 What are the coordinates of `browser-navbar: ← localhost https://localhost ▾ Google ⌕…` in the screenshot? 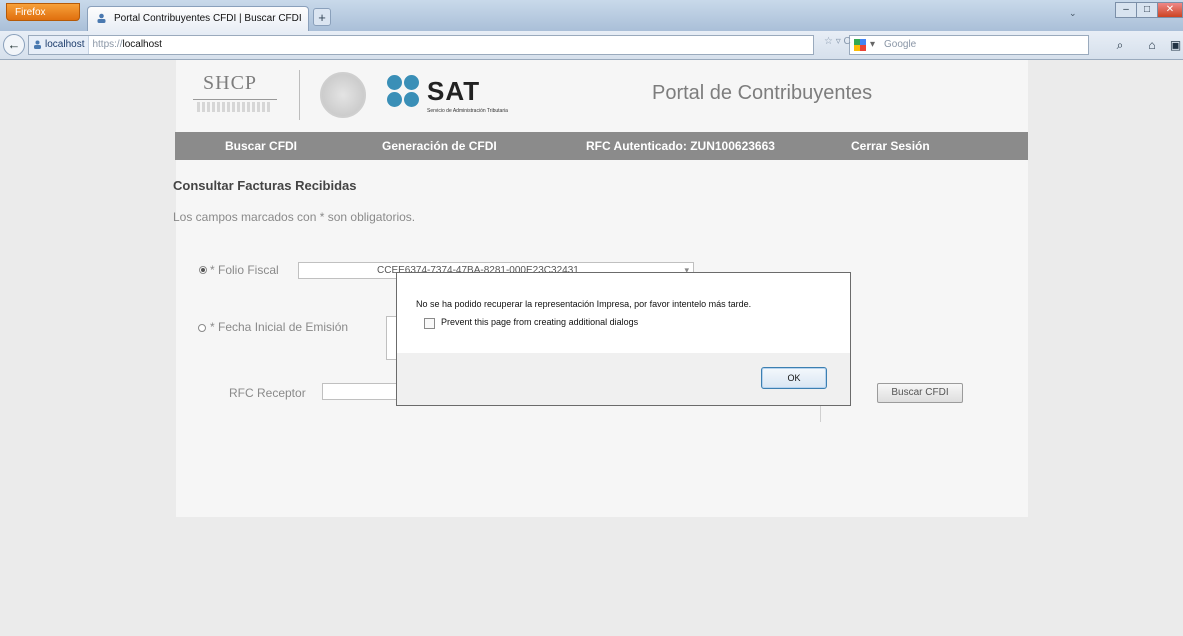 It's located at (591, 45).